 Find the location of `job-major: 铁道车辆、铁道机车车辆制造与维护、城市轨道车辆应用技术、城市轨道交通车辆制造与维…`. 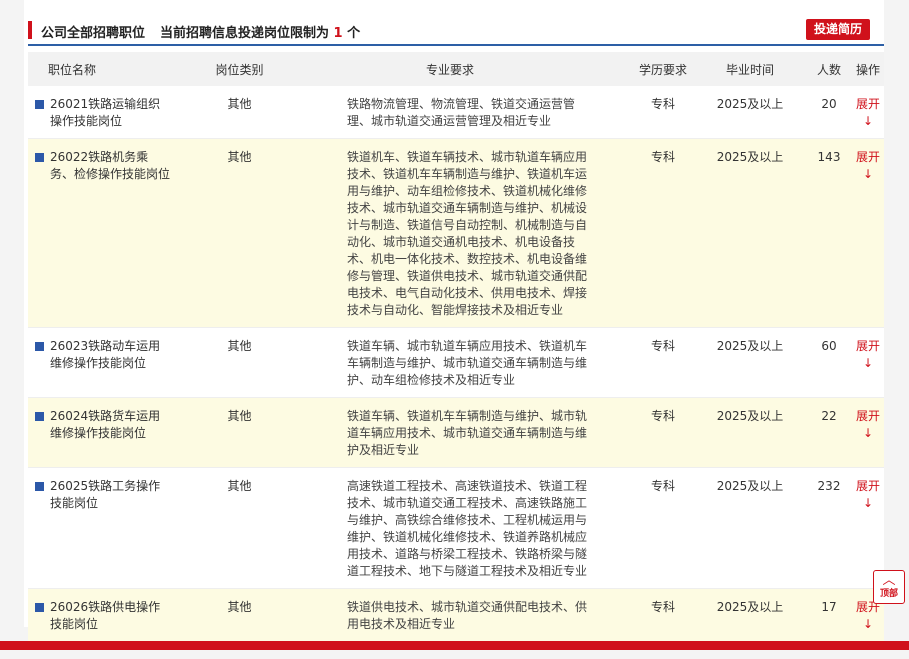

job-major: 铁道车辆、铁道机车车辆制造与维护、城市轨道车辆应用技术、城市轨道交通车辆制造与维… is located at coordinates (467, 432).